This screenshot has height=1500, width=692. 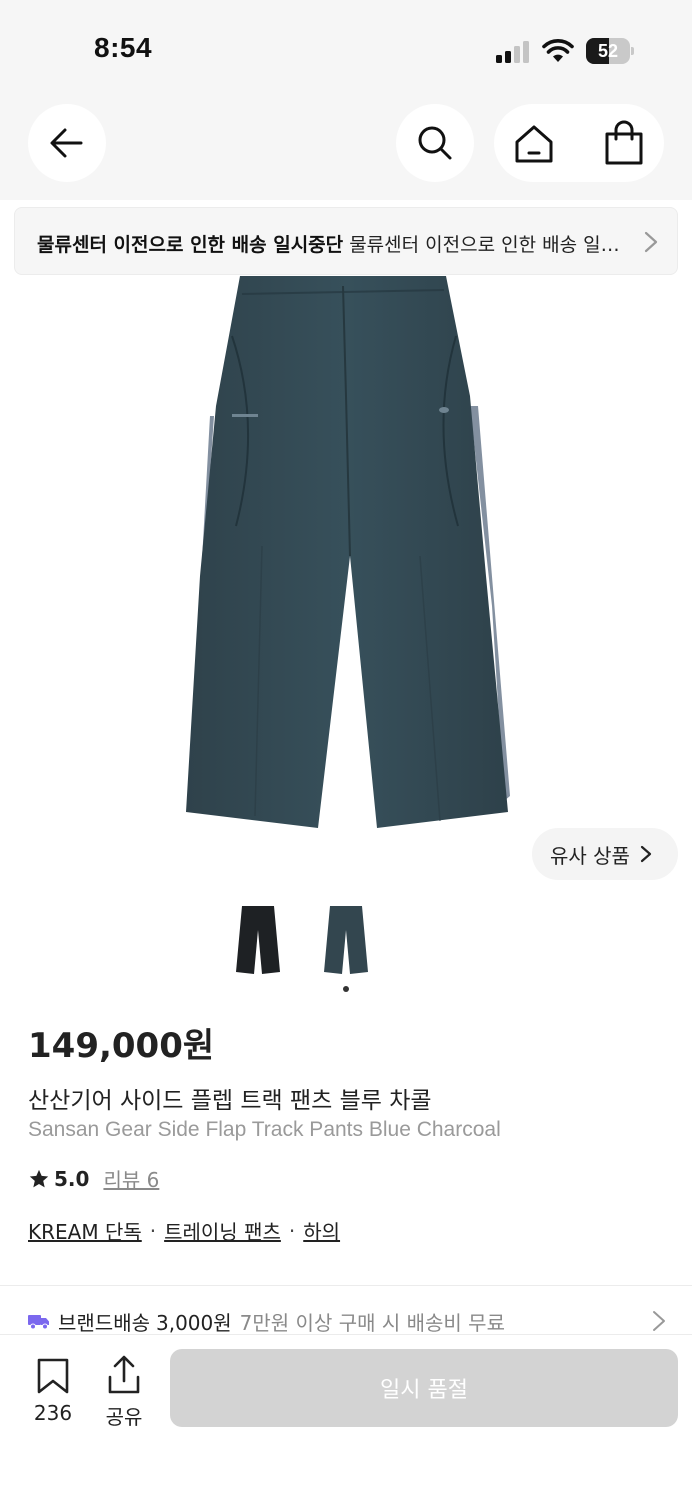 I want to click on notice-title: 물류센터 이전으로 인한 배송 일시중단, so click(x=190, y=245).